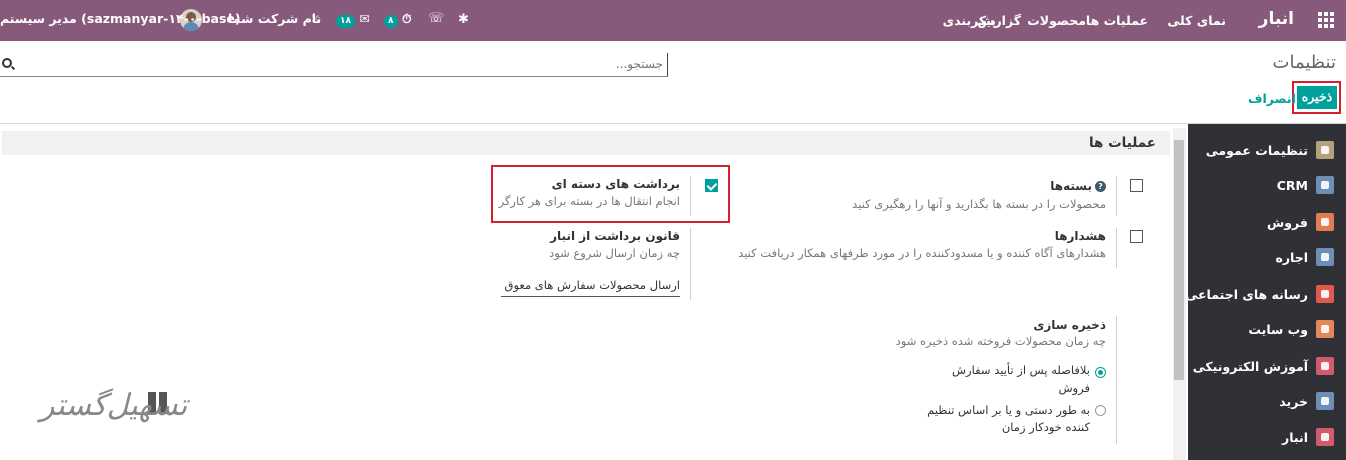  I want to click on sidebar-item-sales: فروش, so click(1300, 222).